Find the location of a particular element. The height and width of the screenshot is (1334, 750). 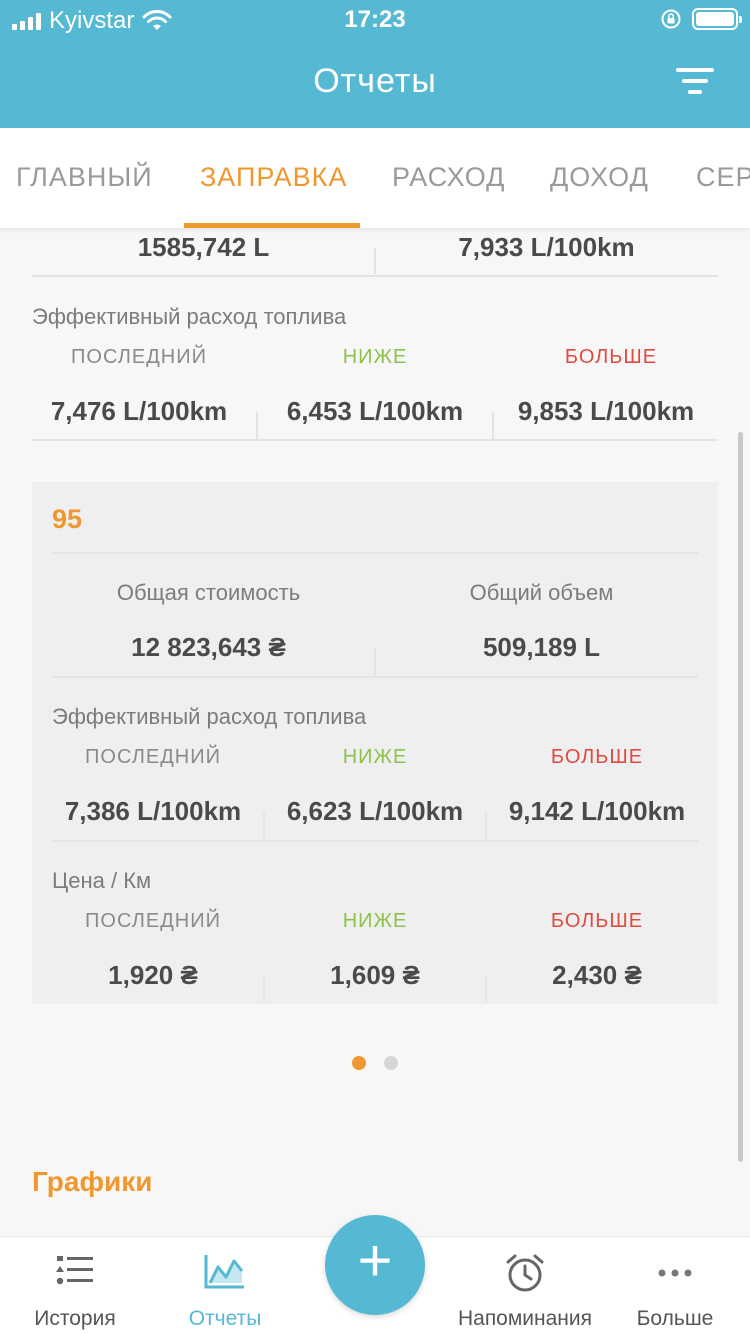

fuel-volume-value: 509,189 L is located at coordinates (541, 647).